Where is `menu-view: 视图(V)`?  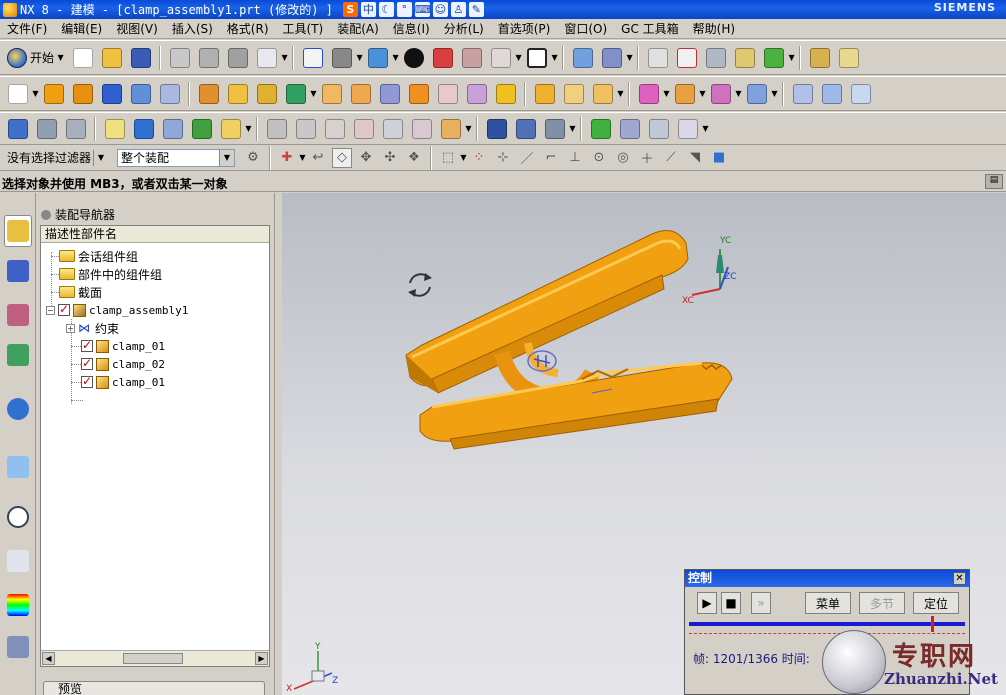
menu-view: 视图(V) is located at coordinates (137, 28).